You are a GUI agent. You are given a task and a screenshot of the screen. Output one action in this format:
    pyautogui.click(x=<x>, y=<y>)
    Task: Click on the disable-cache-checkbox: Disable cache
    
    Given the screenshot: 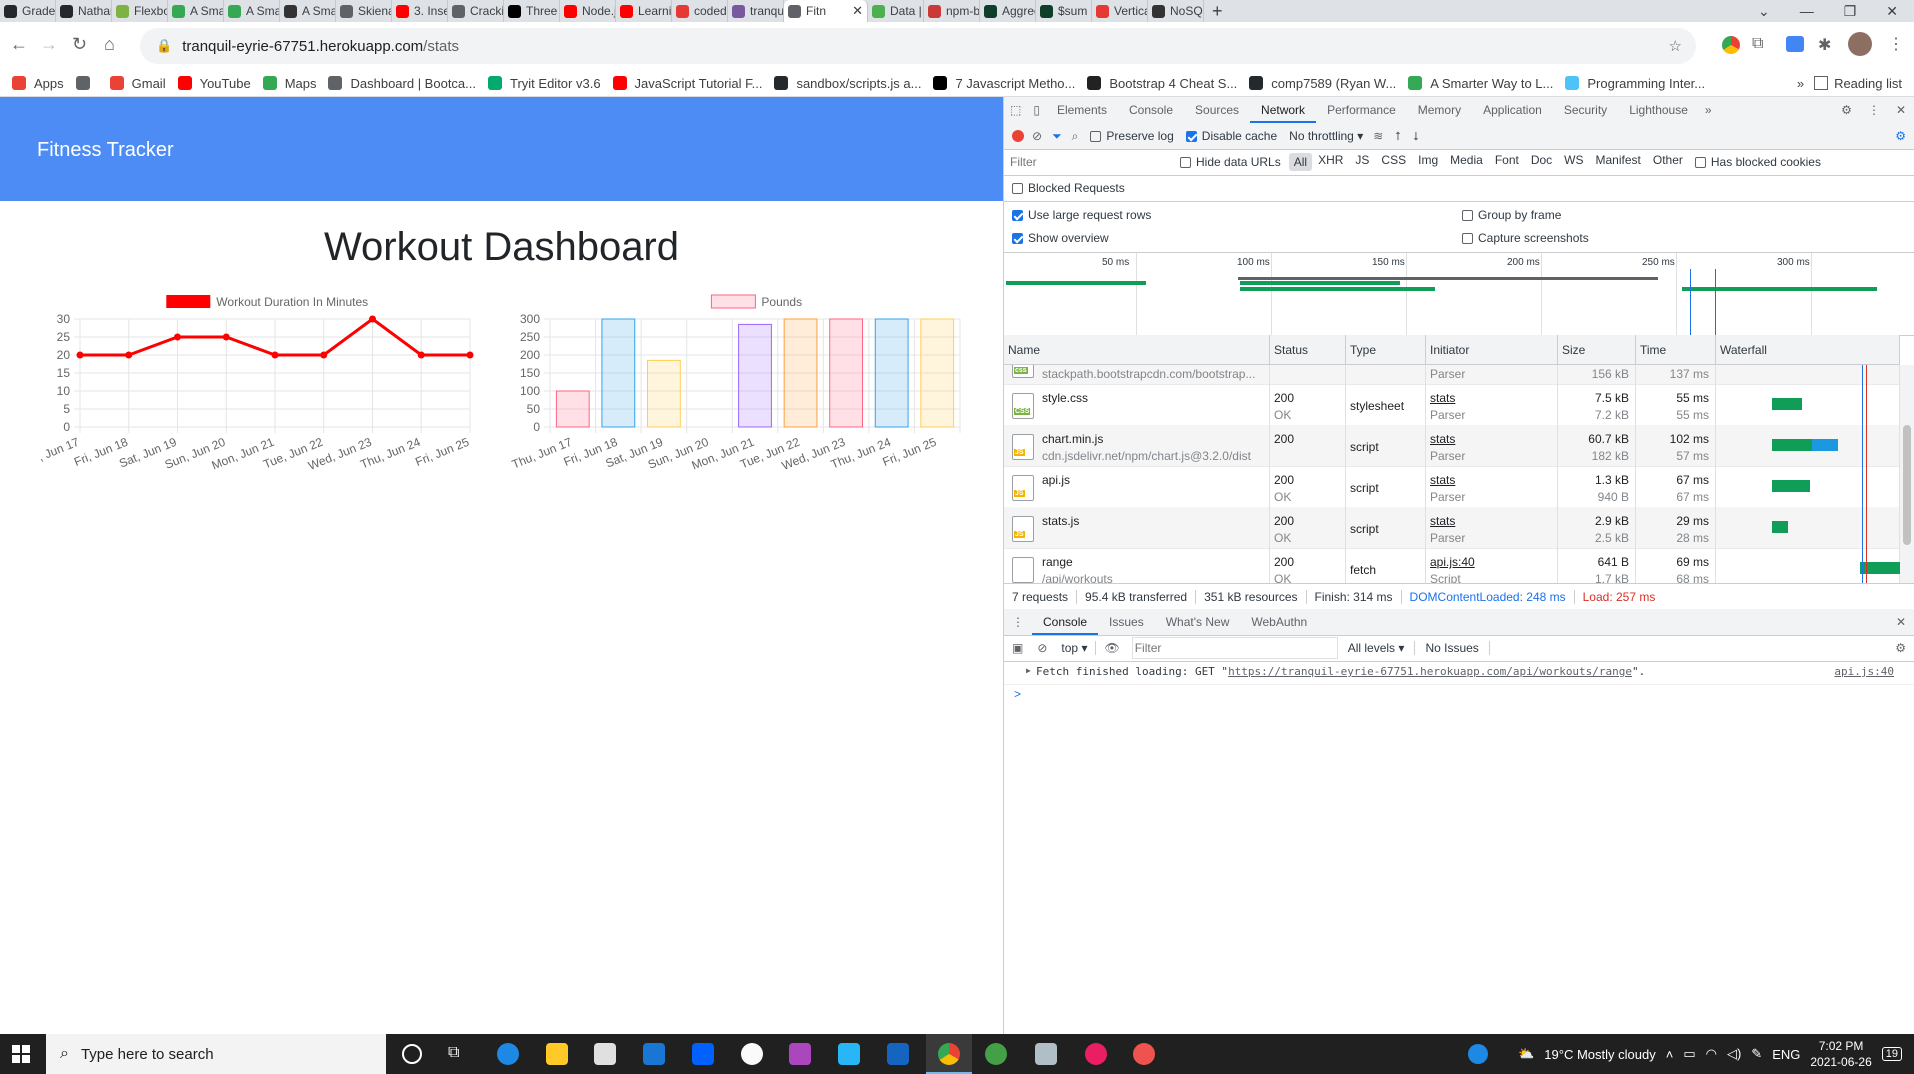 What is the action you would take?
    pyautogui.click(x=1231, y=136)
    